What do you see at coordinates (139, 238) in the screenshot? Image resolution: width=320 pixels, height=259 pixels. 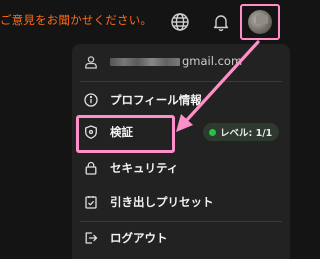 I see `menu-item-label: ログアウト` at bounding box center [139, 238].